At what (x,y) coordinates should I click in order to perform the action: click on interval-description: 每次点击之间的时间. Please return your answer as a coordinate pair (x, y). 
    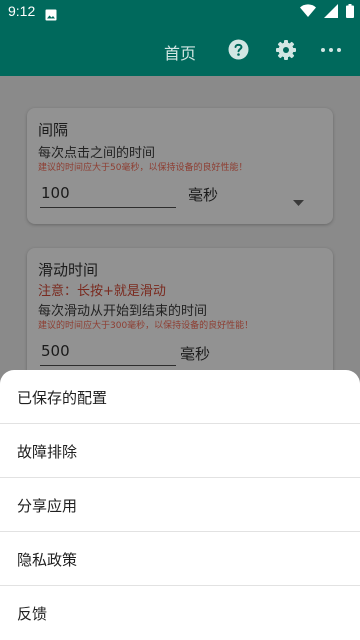
    Looking at the image, I should click on (97, 153).